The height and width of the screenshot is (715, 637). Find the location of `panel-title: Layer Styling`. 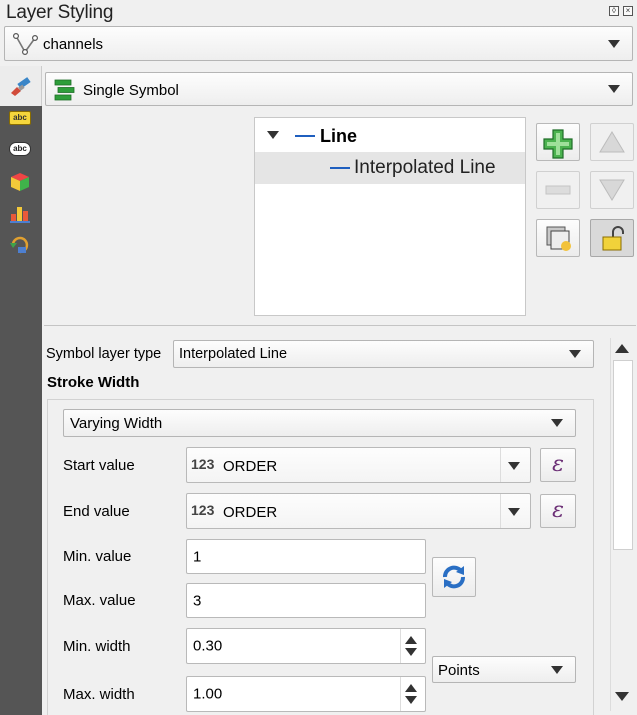

panel-title: Layer Styling is located at coordinates (60, 12).